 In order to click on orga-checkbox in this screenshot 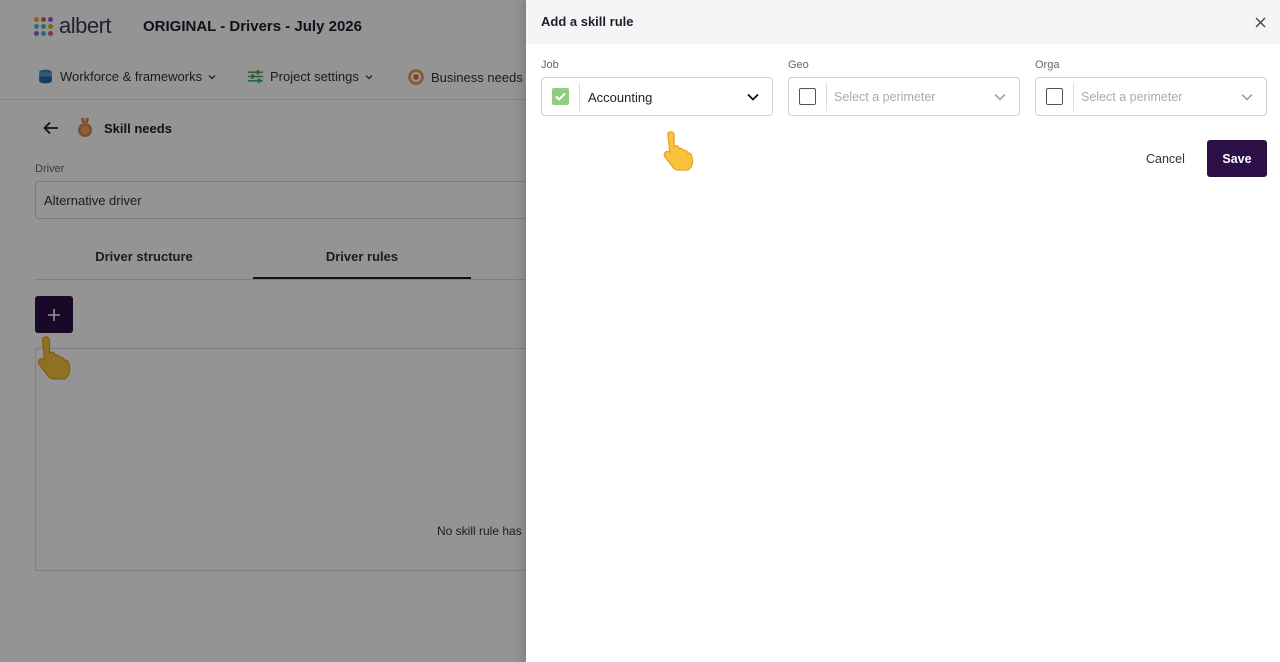, I will do `click(1054, 96)`.